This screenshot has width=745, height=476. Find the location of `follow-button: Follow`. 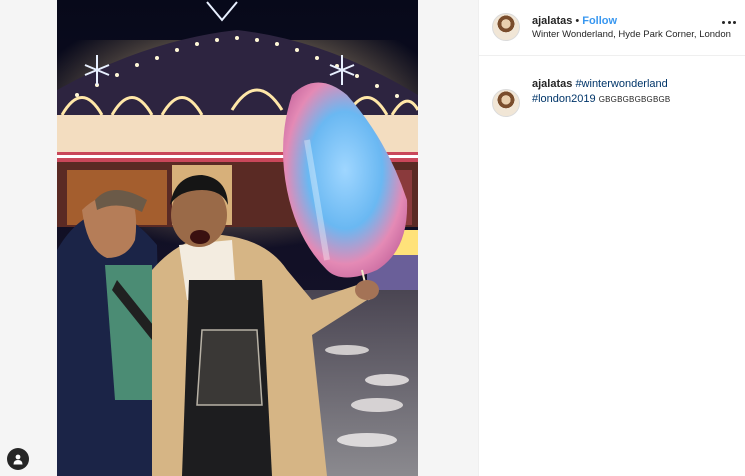

follow-button: Follow is located at coordinates (599, 21).